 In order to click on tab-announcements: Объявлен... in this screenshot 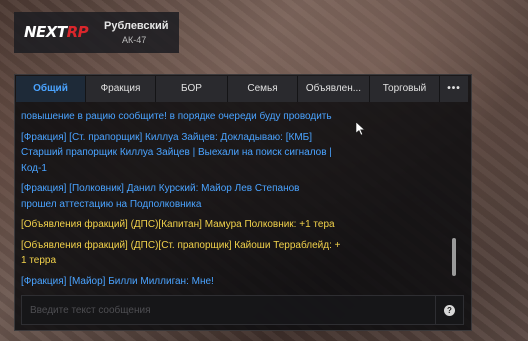, I will do `click(334, 89)`.